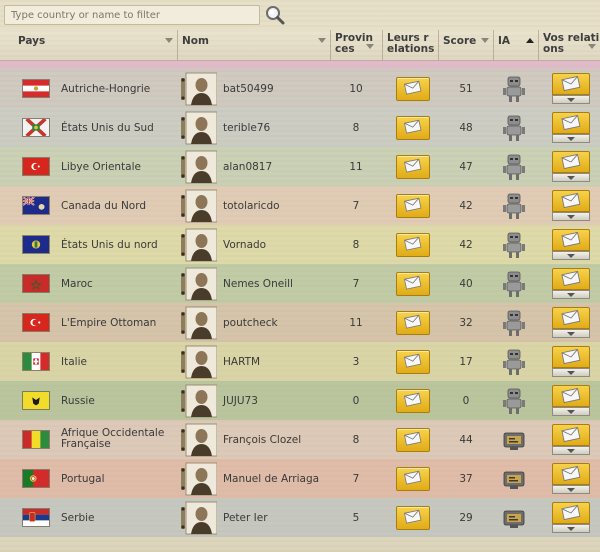  Describe the element at coordinates (109, 245) in the screenshot. I see `country-name: États Unis du nord` at that location.